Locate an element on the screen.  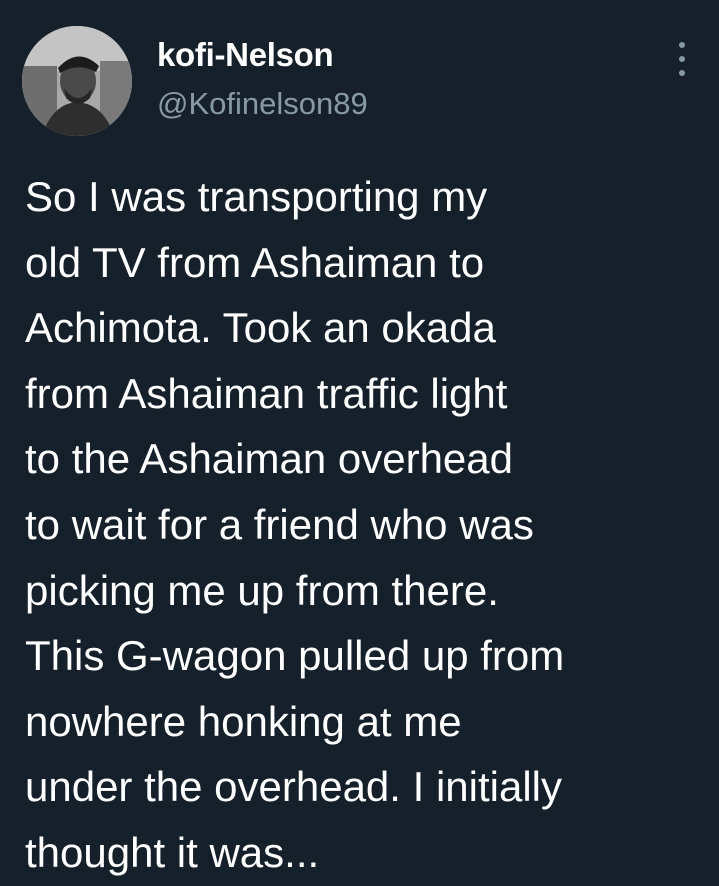
tweet-text-line: to the Ashaiman overhead is located at coordinates (269, 459).